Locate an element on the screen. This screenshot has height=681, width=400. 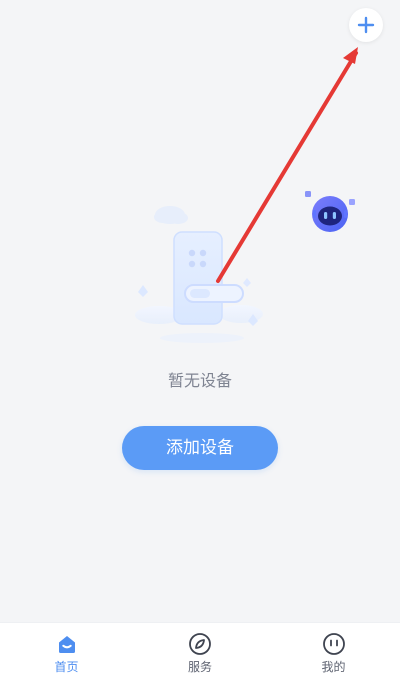
plus-icon is located at coordinates (366, 25).